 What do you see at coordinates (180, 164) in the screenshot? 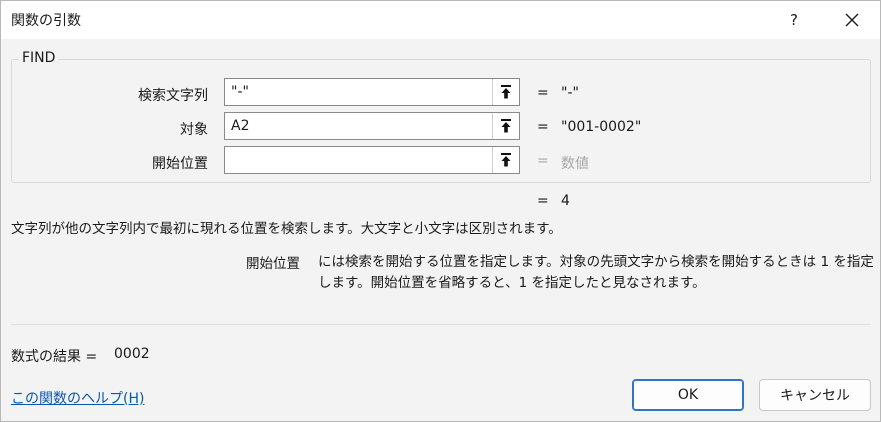
I see `argument-label-start-num: 開始位置` at bounding box center [180, 164].